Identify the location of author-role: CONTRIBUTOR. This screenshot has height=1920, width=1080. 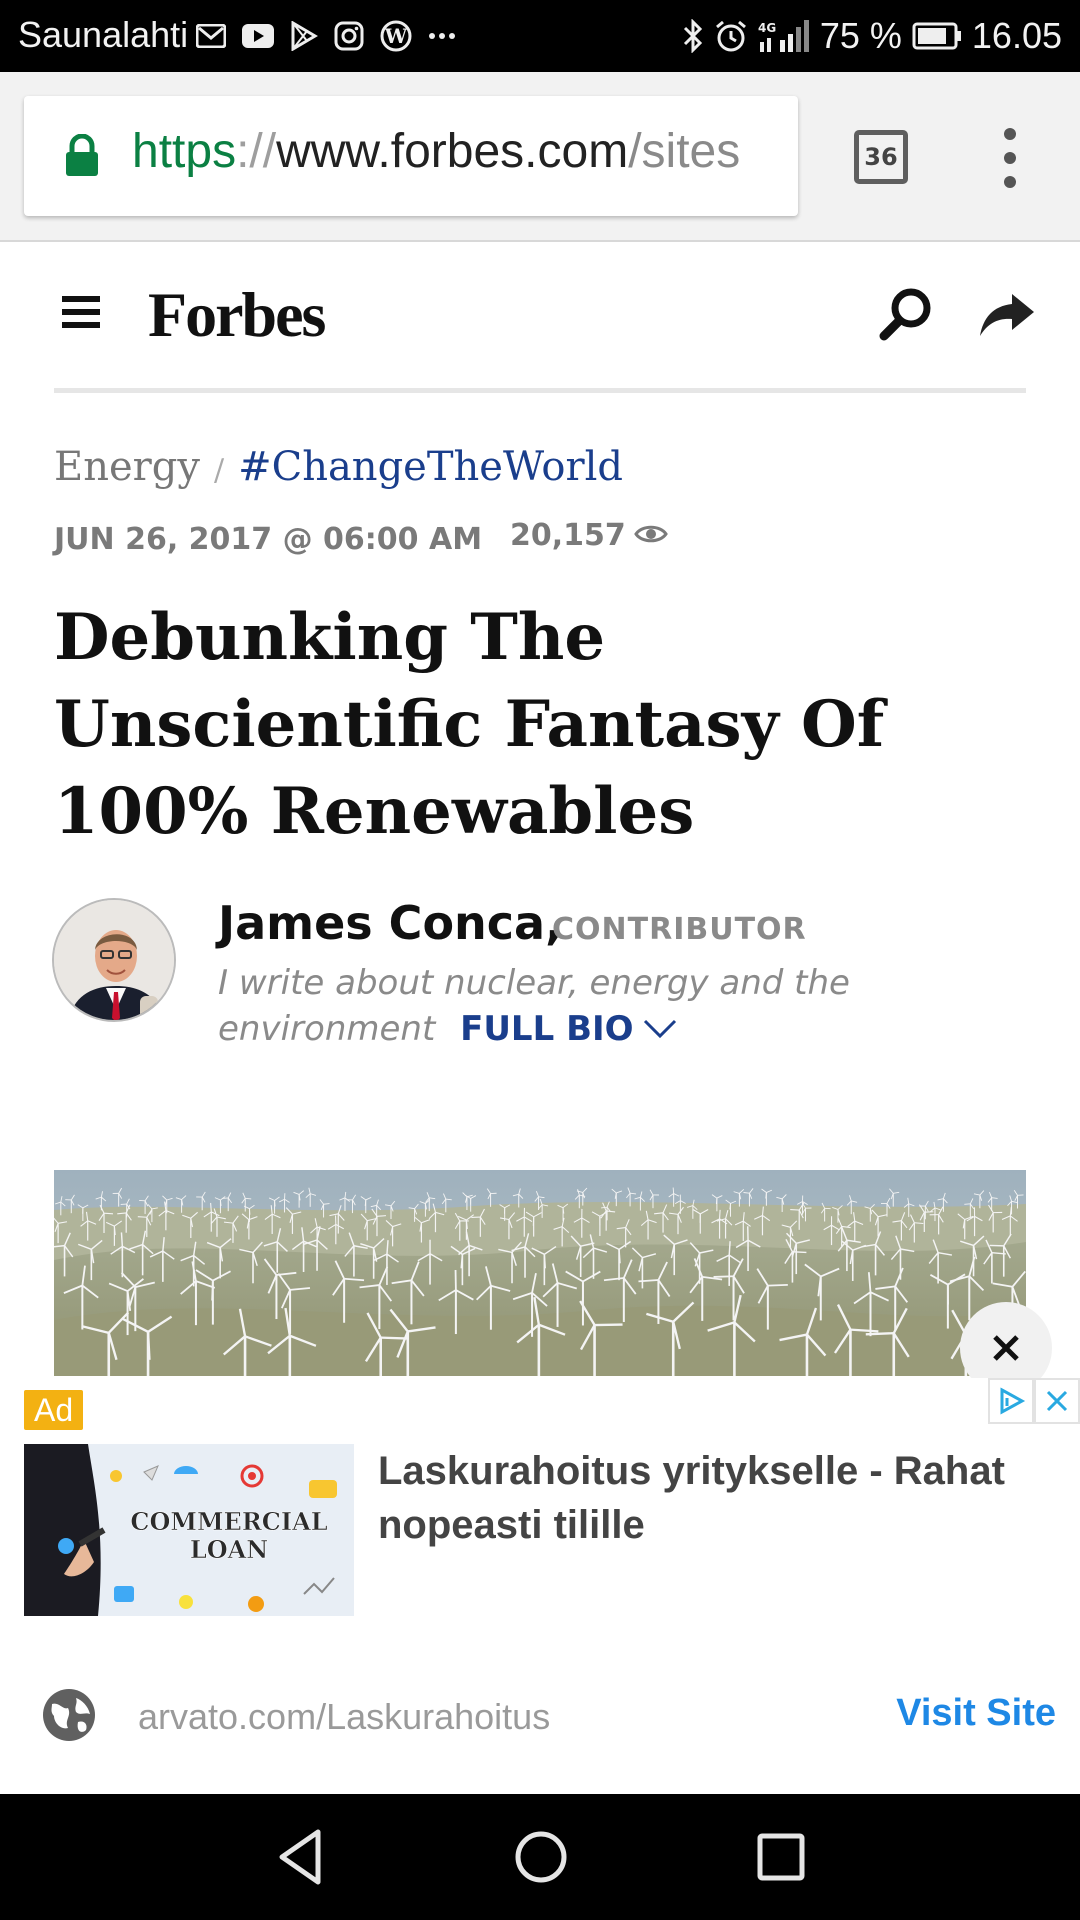
(679, 929).